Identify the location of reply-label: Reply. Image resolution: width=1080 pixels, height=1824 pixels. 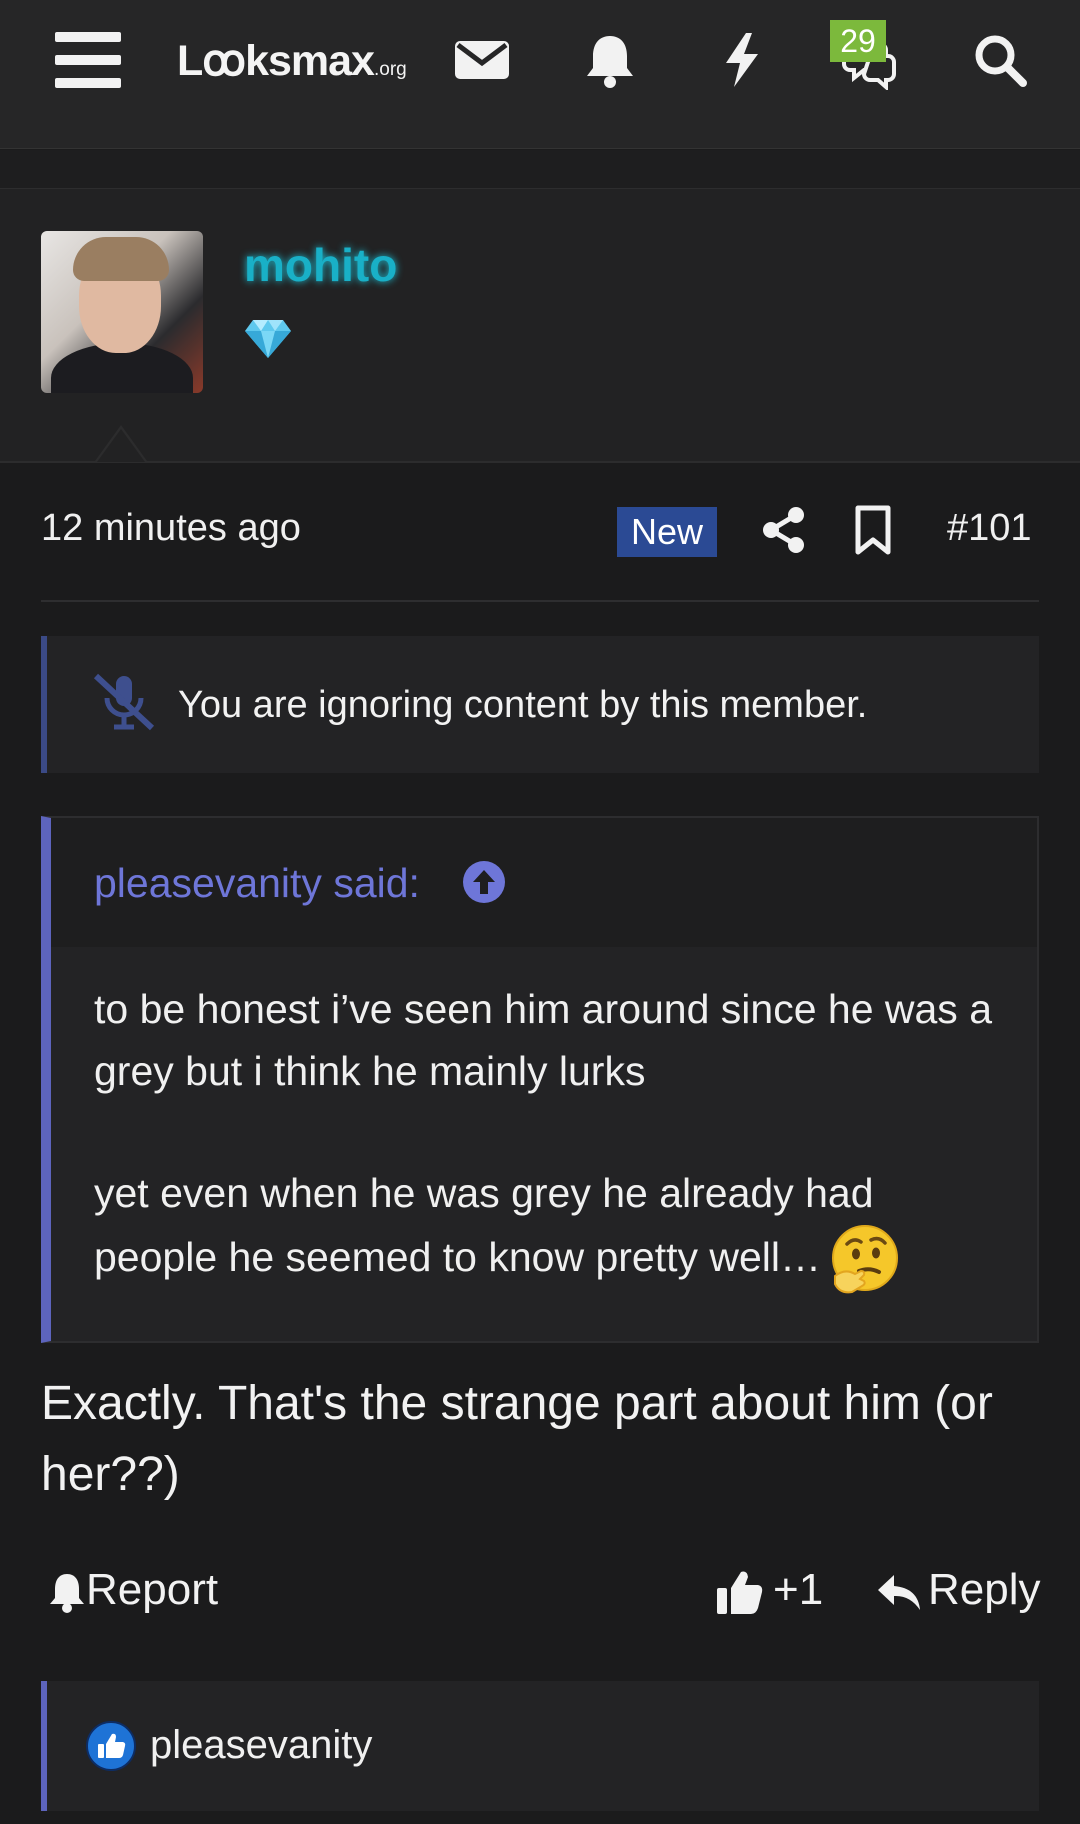
(984, 1589).